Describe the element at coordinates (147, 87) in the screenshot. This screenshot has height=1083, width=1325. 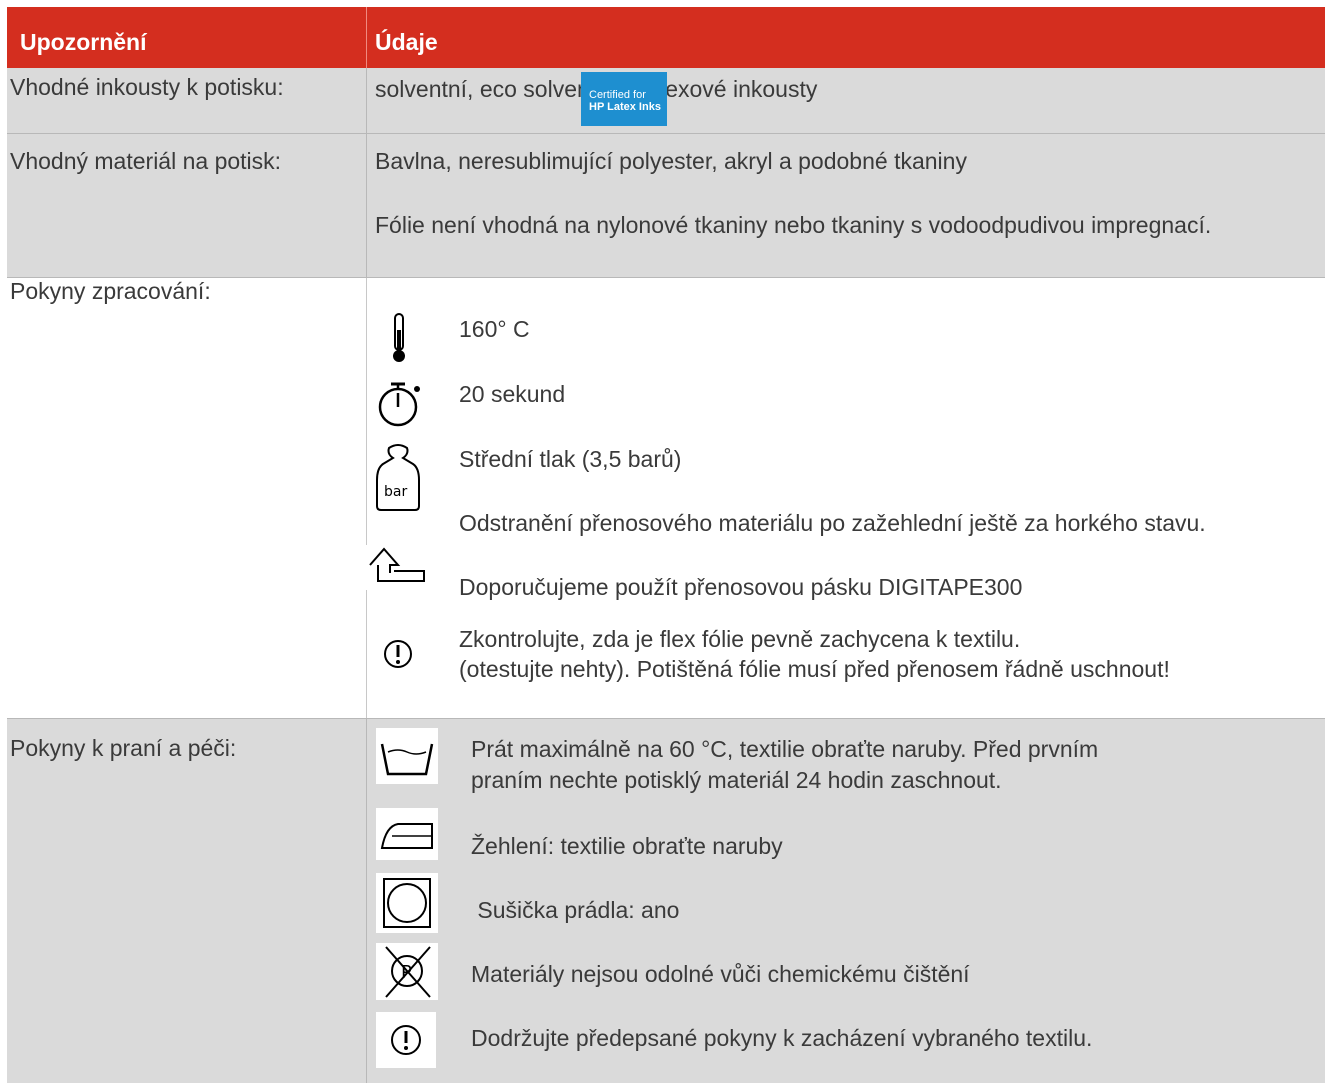
I see `row-label-inks: Vhodné inkousty k potisku:` at that location.